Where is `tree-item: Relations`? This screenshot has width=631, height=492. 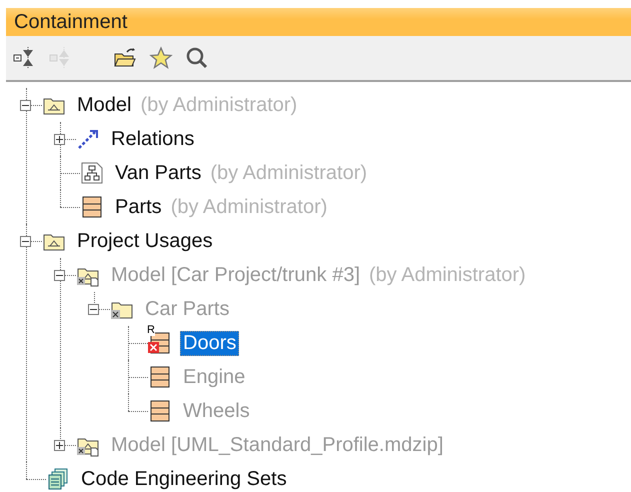
tree-item: Relations is located at coordinates (153, 139).